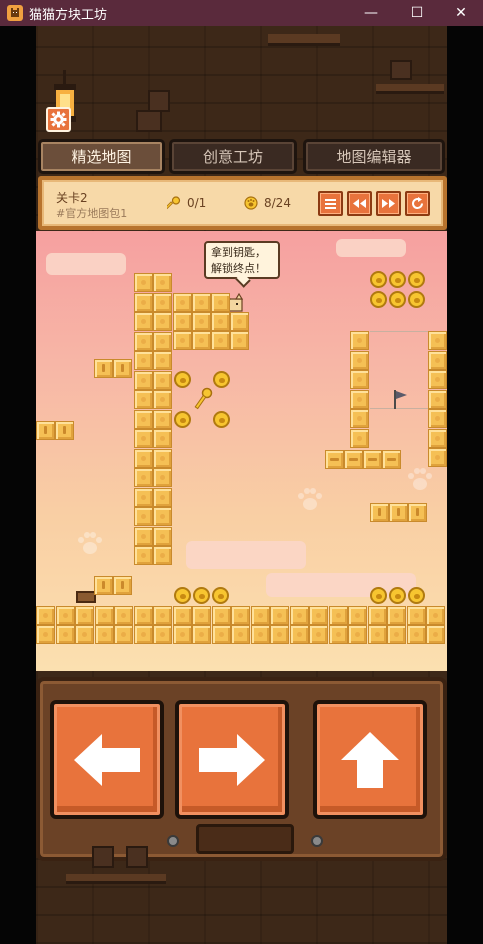 The height and width of the screenshot is (944, 483). I want to click on cloud, so click(246, 555).